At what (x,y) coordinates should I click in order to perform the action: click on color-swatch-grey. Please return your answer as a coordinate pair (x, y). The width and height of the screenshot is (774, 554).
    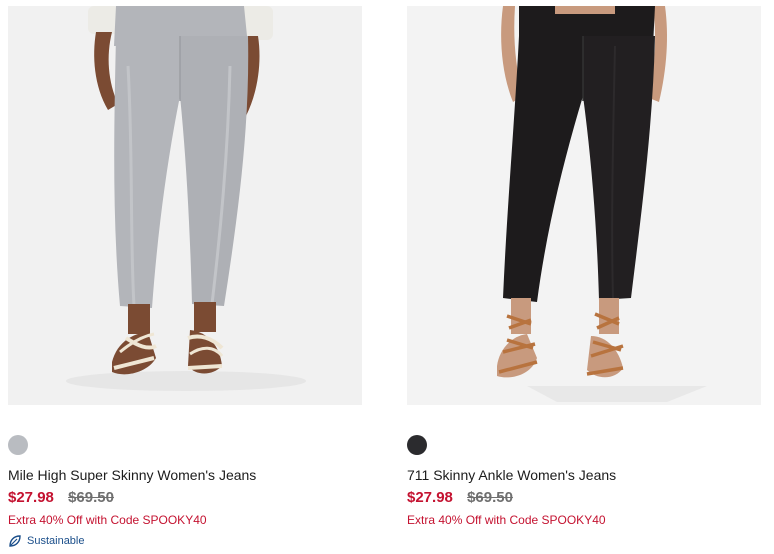
    Looking at the image, I should click on (18, 445).